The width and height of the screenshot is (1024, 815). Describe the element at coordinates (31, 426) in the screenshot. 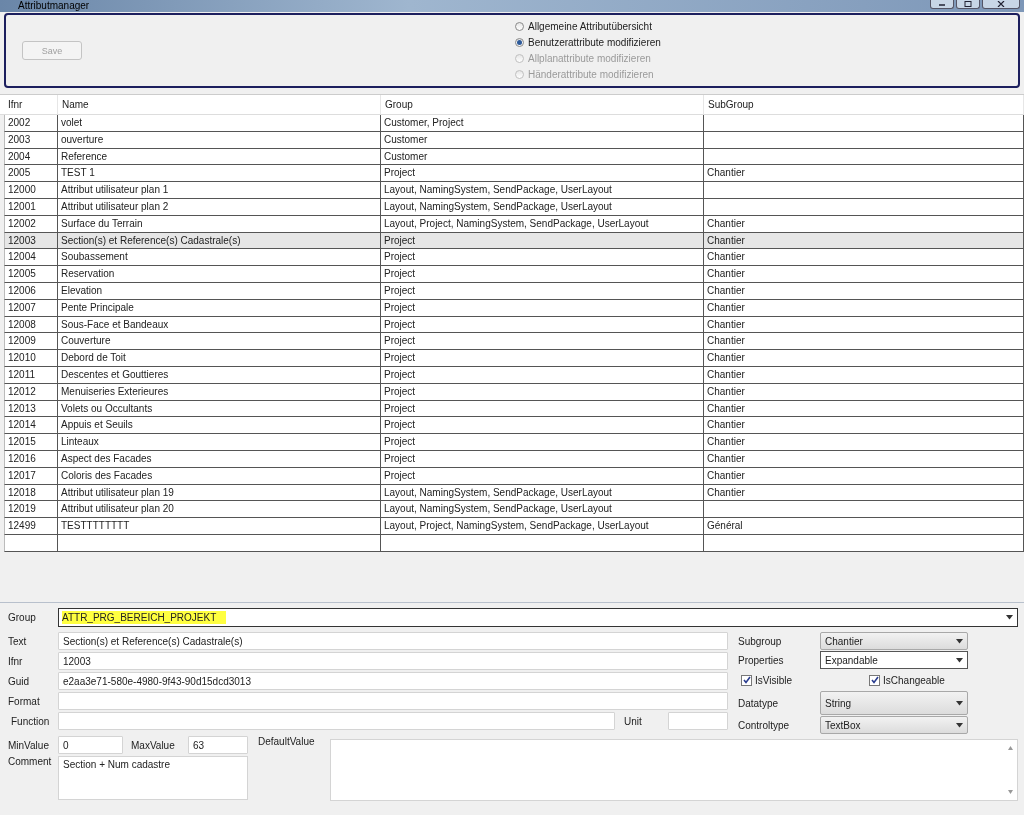

I see `table-cell: 12014` at that location.